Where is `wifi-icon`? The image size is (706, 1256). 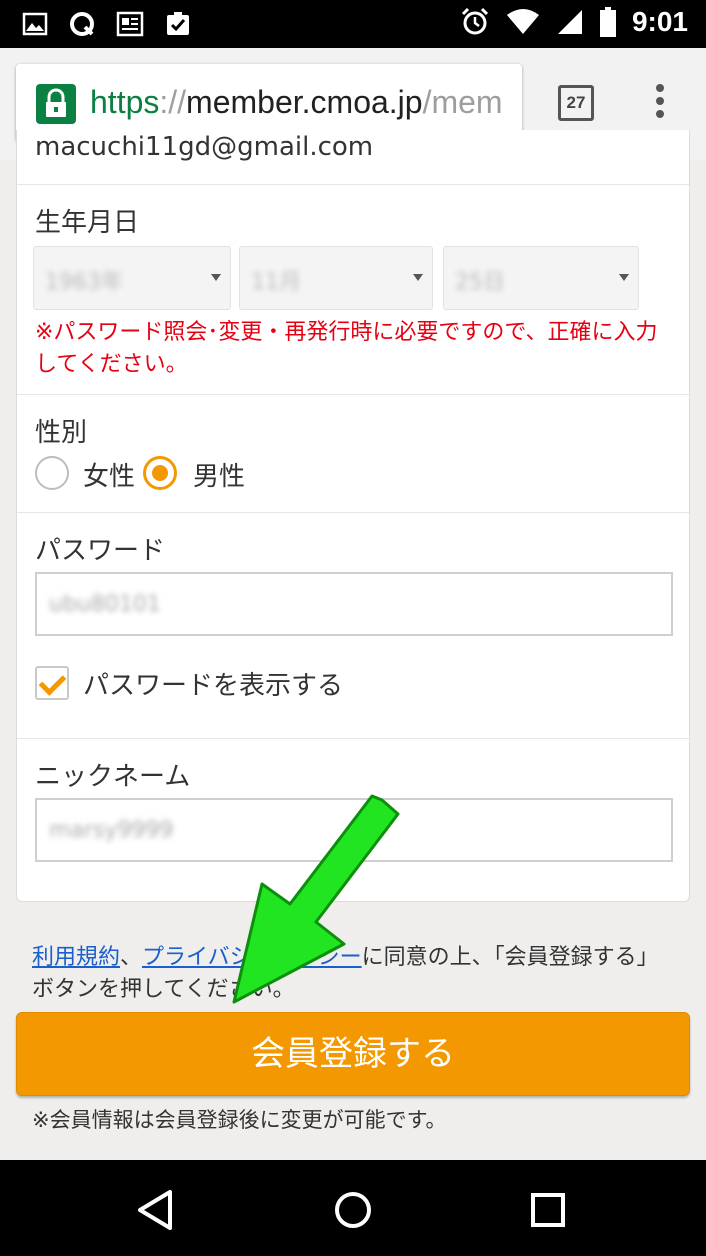
wifi-icon is located at coordinates (522, 21).